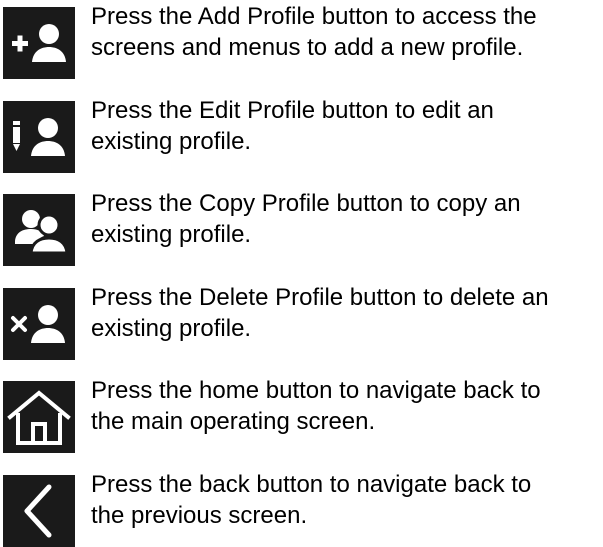  What do you see at coordinates (39, 324) in the screenshot?
I see `delete-profile-icon` at bounding box center [39, 324].